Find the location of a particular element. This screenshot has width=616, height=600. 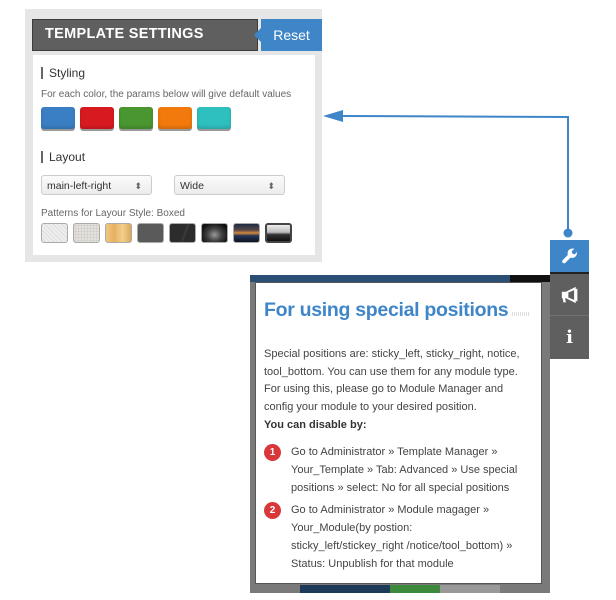

info-icon: 𝐢 is located at coordinates (569, 337).